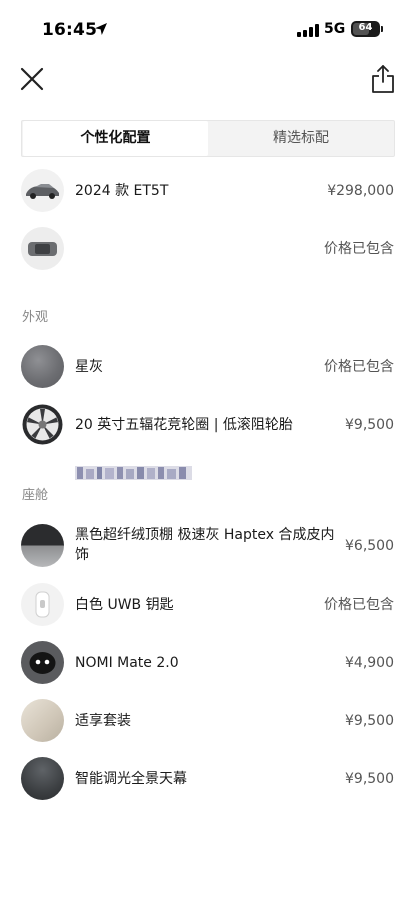 The height and width of the screenshot is (900, 415). What do you see at coordinates (42, 604) in the screenshot?
I see `key-icon` at bounding box center [42, 604].